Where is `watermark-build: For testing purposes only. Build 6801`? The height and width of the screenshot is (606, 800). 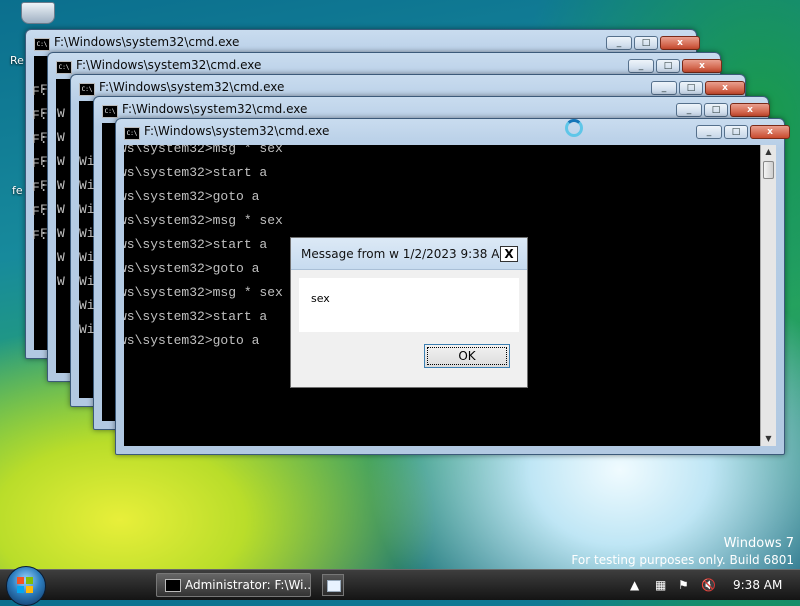
watermark-build: For testing purposes only. Build 6801 is located at coordinates (682, 560).